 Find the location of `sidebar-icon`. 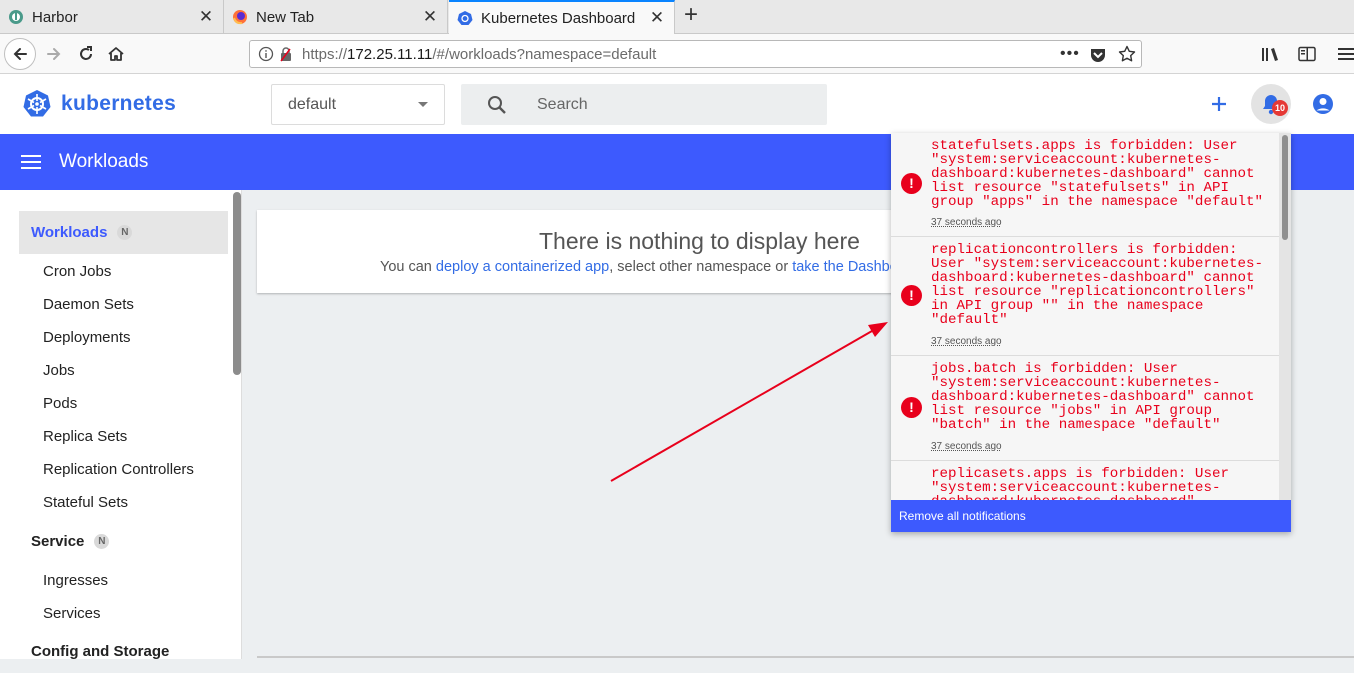

sidebar-icon is located at coordinates (1307, 54).